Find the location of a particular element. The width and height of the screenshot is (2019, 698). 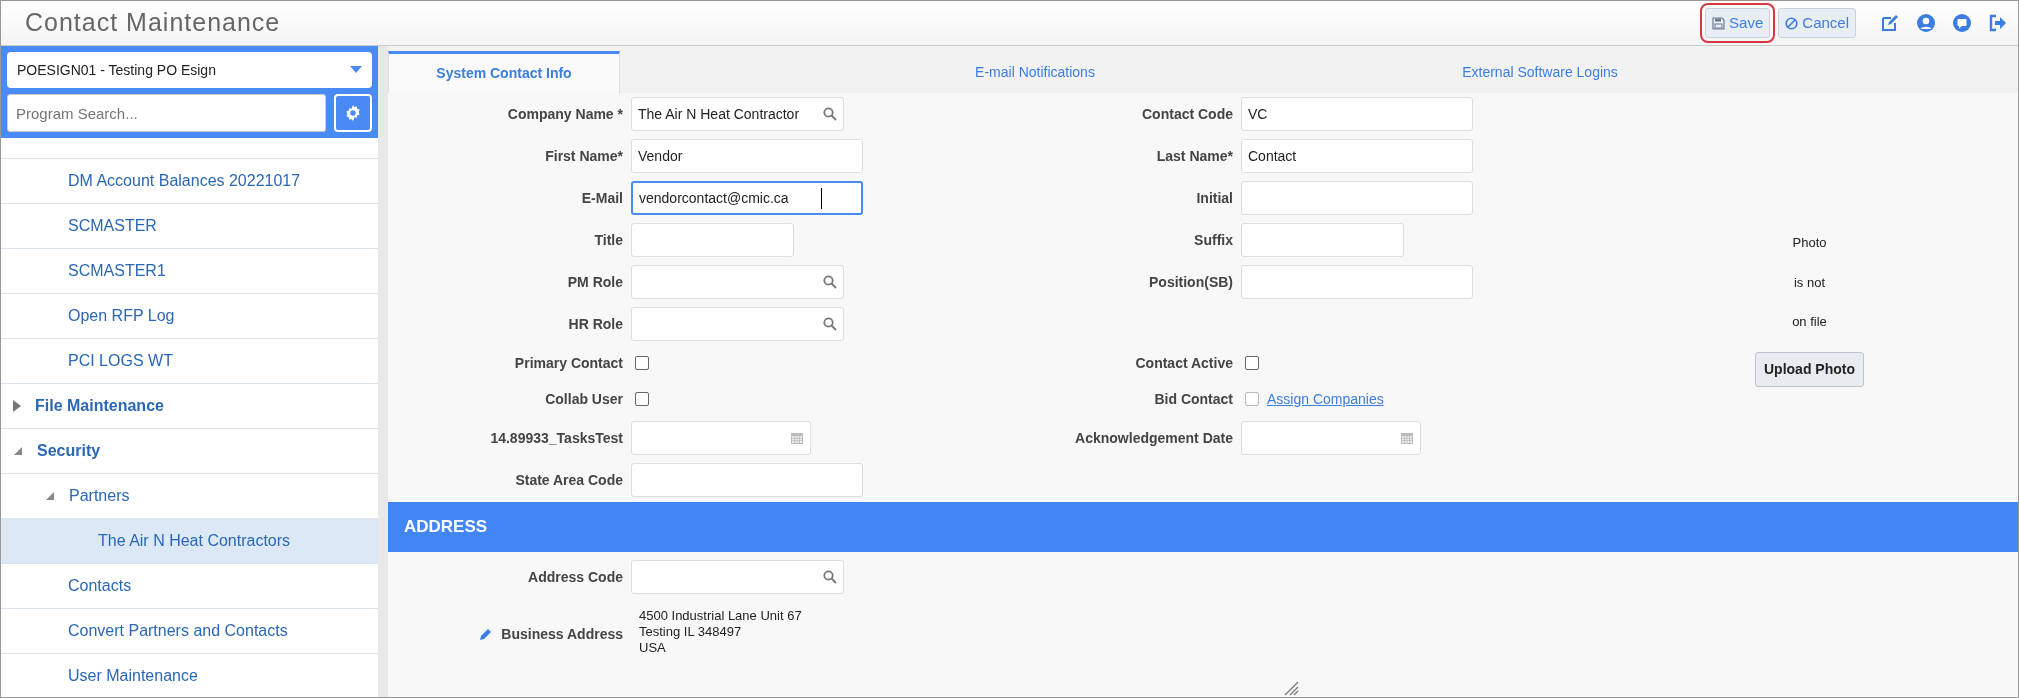

field-label: Business Address is located at coordinates (562, 634).